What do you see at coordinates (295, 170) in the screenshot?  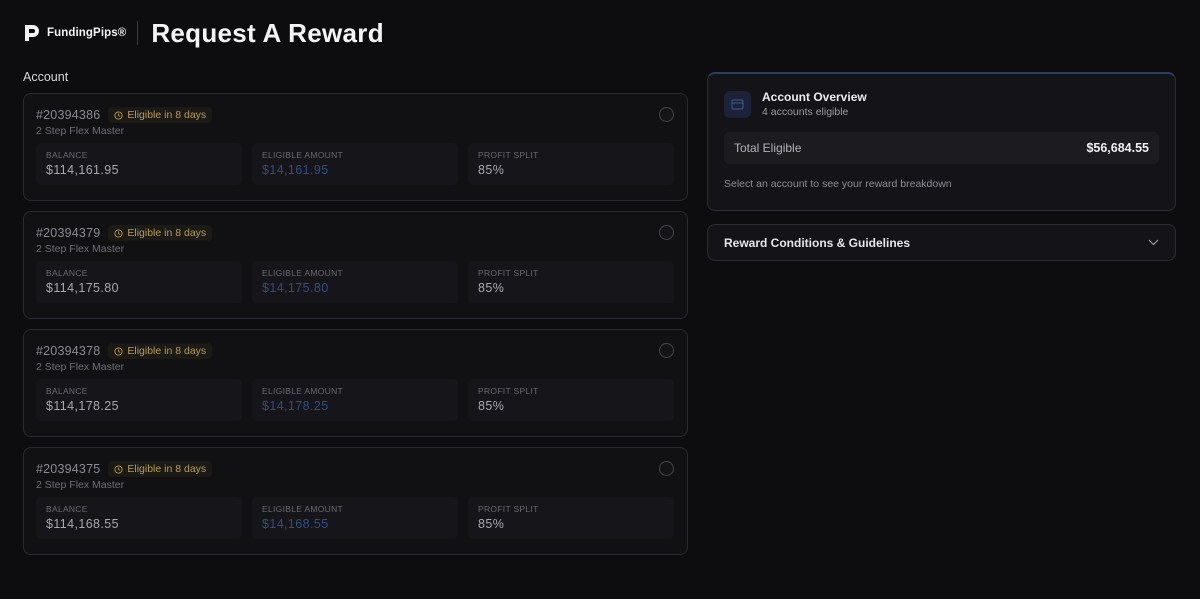 I see `eligible-amount-value: $14,161.95` at bounding box center [295, 170].